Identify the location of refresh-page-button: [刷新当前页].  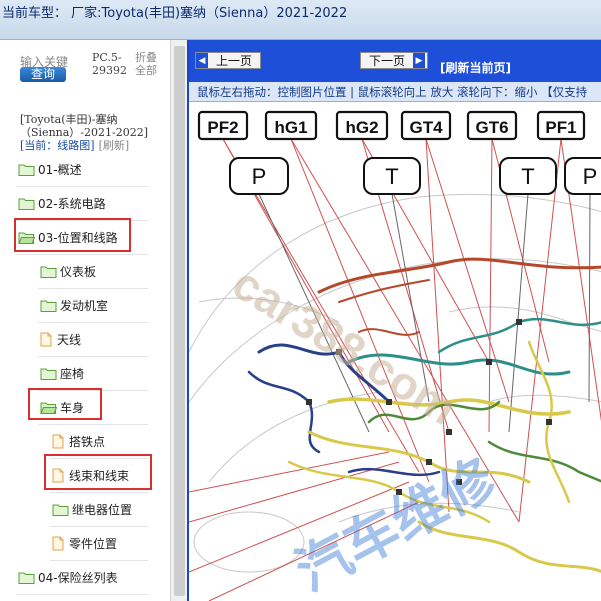
(475, 67).